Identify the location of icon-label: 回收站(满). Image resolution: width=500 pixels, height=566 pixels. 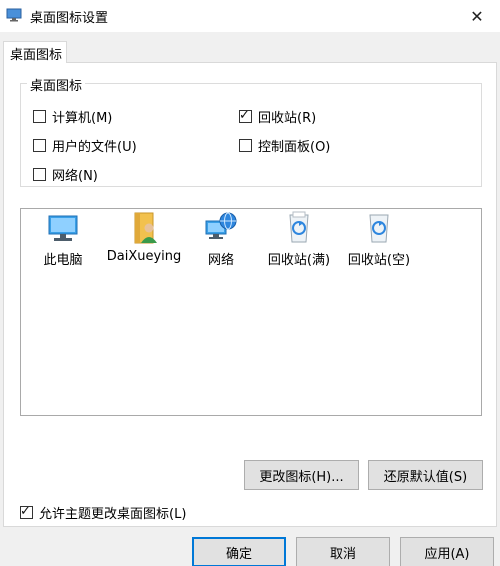
(299, 260).